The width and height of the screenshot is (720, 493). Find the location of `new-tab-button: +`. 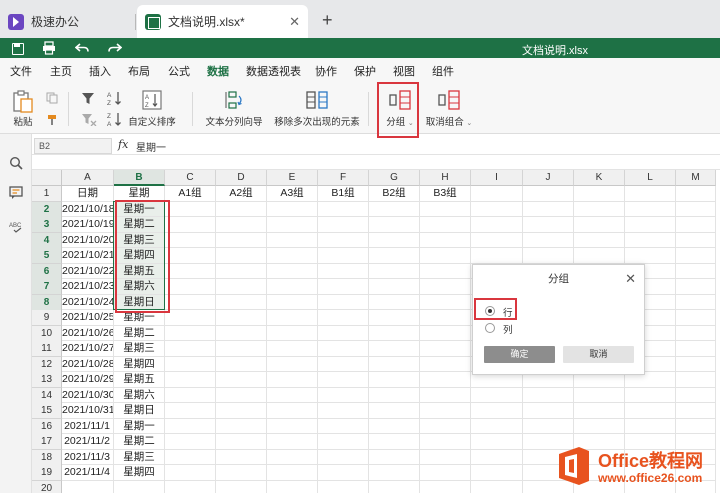

new-tab-button: + is located at coordinates (327, 20).